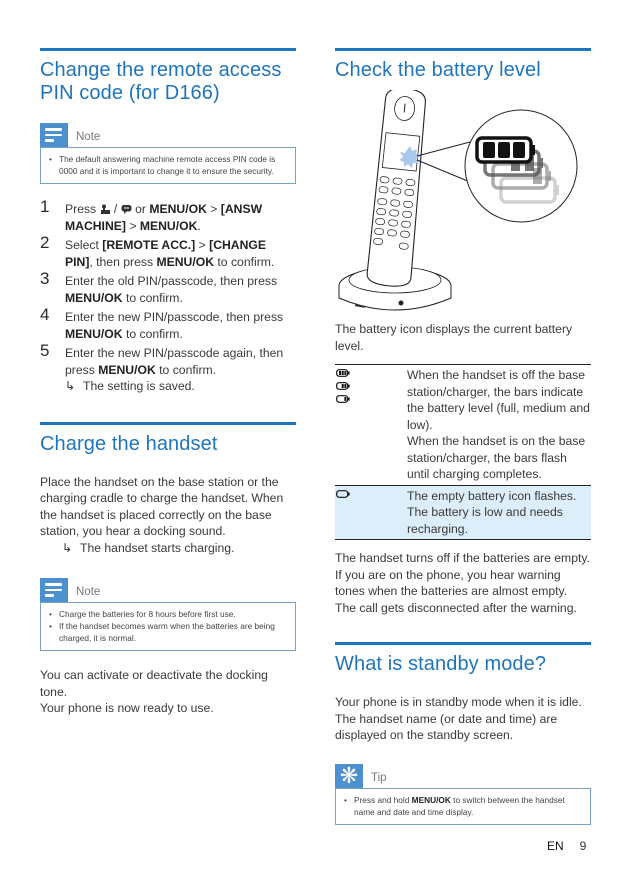 The height and width of the screenshot is (893, 631). What do you see at coordinates (343, 493) in the screenshot?
I see `battery-empty-icon` at bounding box center [343, 493].